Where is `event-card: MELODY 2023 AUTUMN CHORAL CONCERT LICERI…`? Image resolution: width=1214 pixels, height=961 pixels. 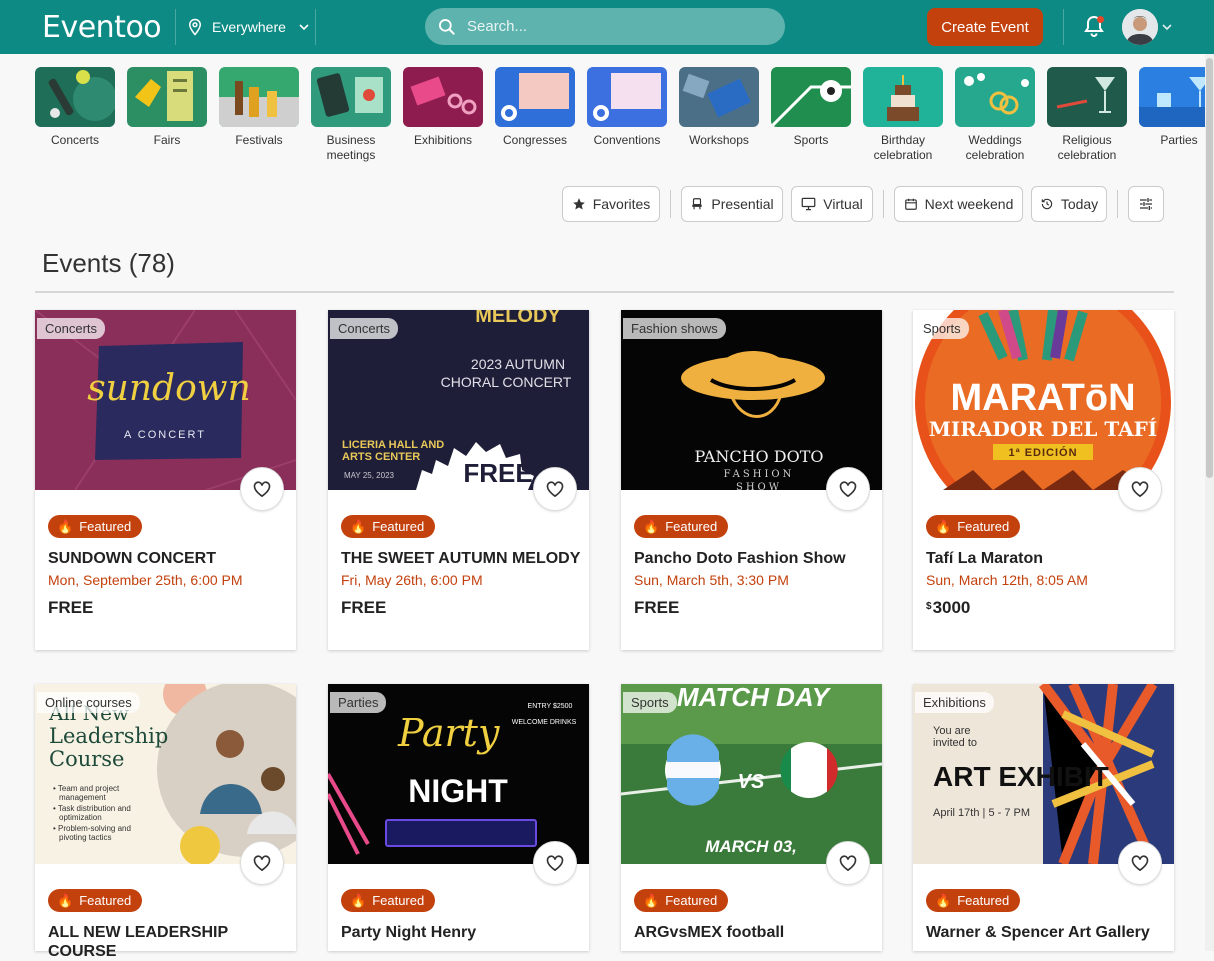 event-card: MELODY 2023 AUTUMN CHORAL CONCERT LICERI… is located at coordinates (458, 480).